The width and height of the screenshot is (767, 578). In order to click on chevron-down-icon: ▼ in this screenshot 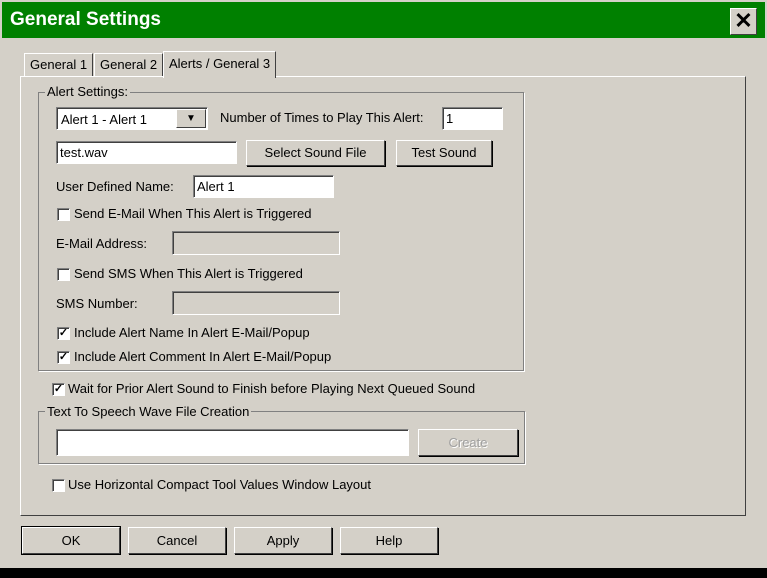, I will do `click(191, 118)`.